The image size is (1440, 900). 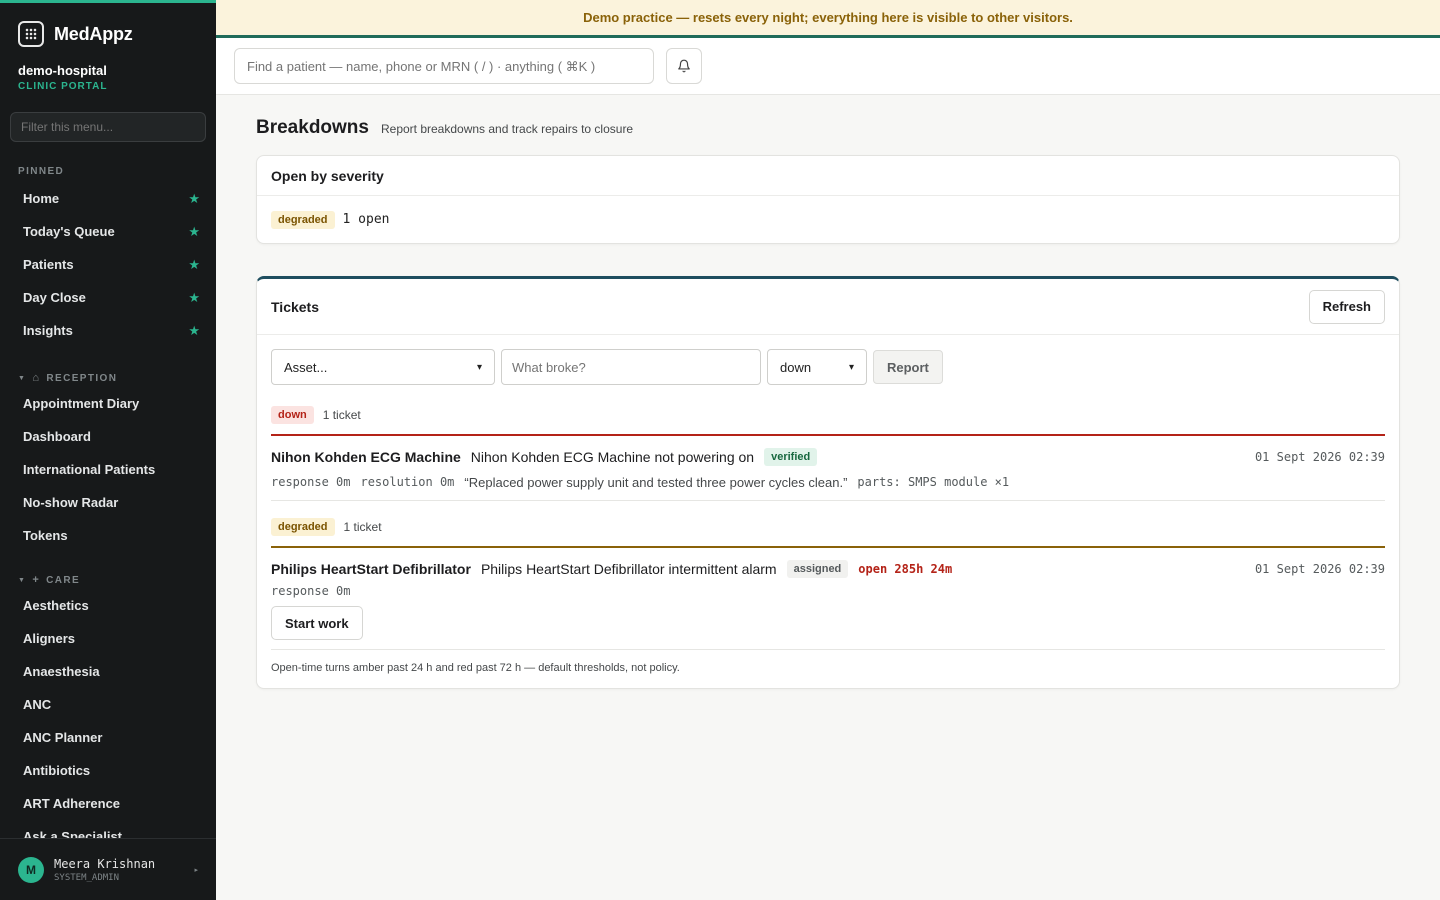 I want to click on sidebar-item-dashboard: Dashboard, so click(x=108, y=436).